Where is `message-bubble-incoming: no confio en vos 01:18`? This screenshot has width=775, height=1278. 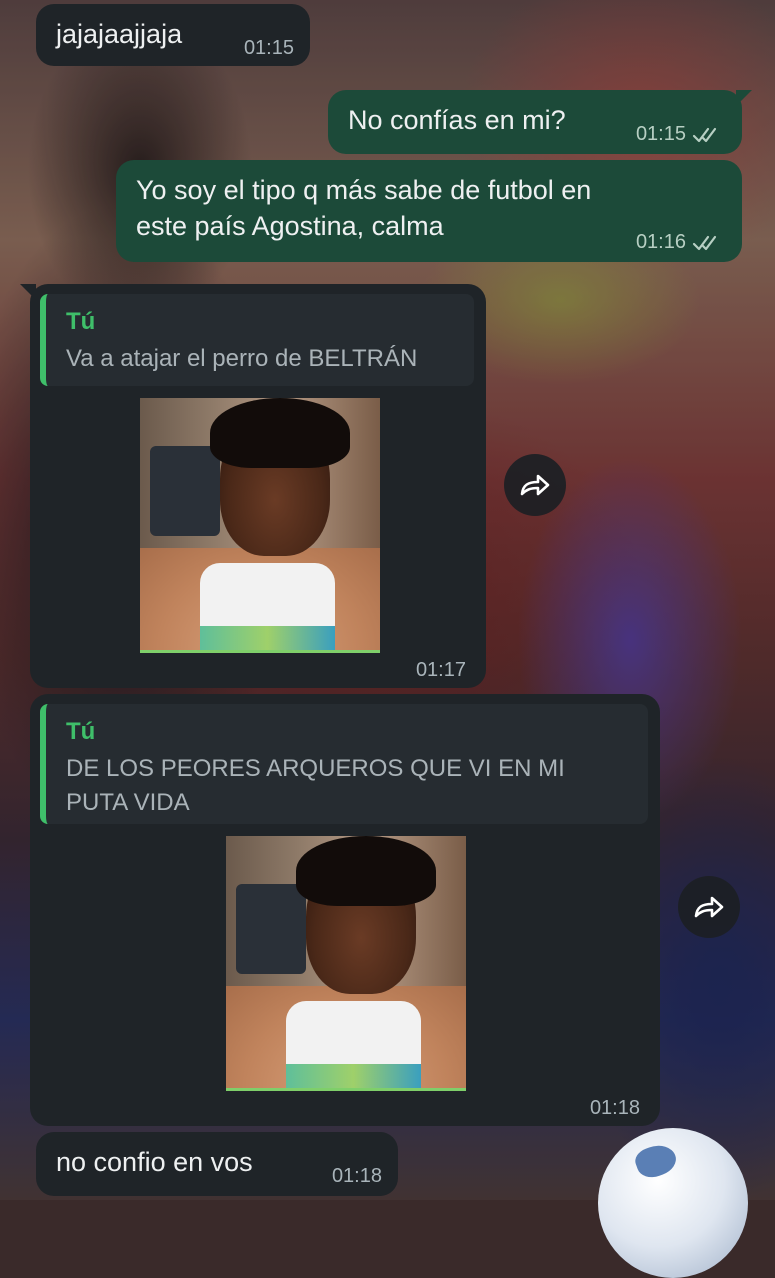 message-bubble-incoming: no confio en vos 01:18 is located at coordinates (217, 1164).